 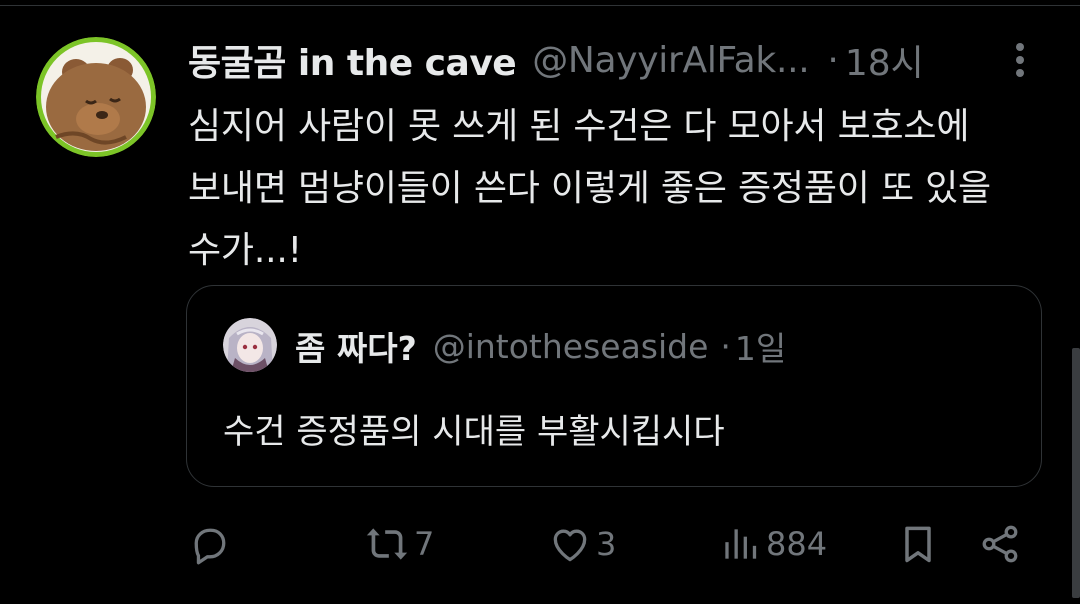 I want to click on like-count: 3, so click(x=606, y=544).